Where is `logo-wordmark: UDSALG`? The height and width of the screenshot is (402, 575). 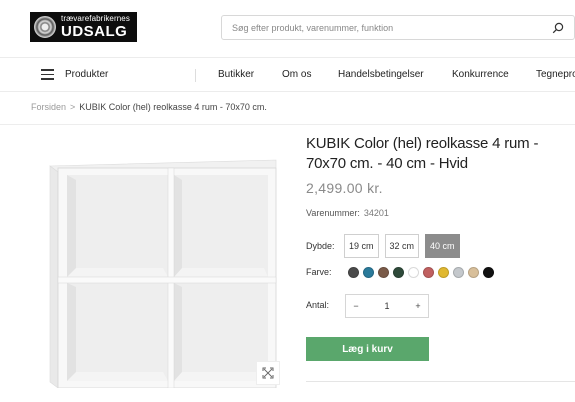
logo-wordmark: UDSALG is located at coordinates (94, 31).